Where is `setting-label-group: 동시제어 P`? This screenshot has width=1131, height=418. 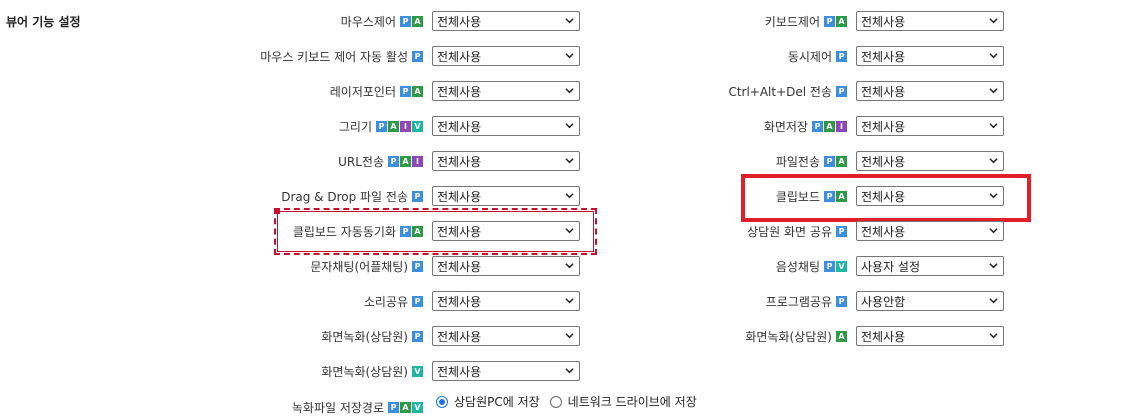 setting-label-group: 동시제어 P is located at coordinates (423, 56).